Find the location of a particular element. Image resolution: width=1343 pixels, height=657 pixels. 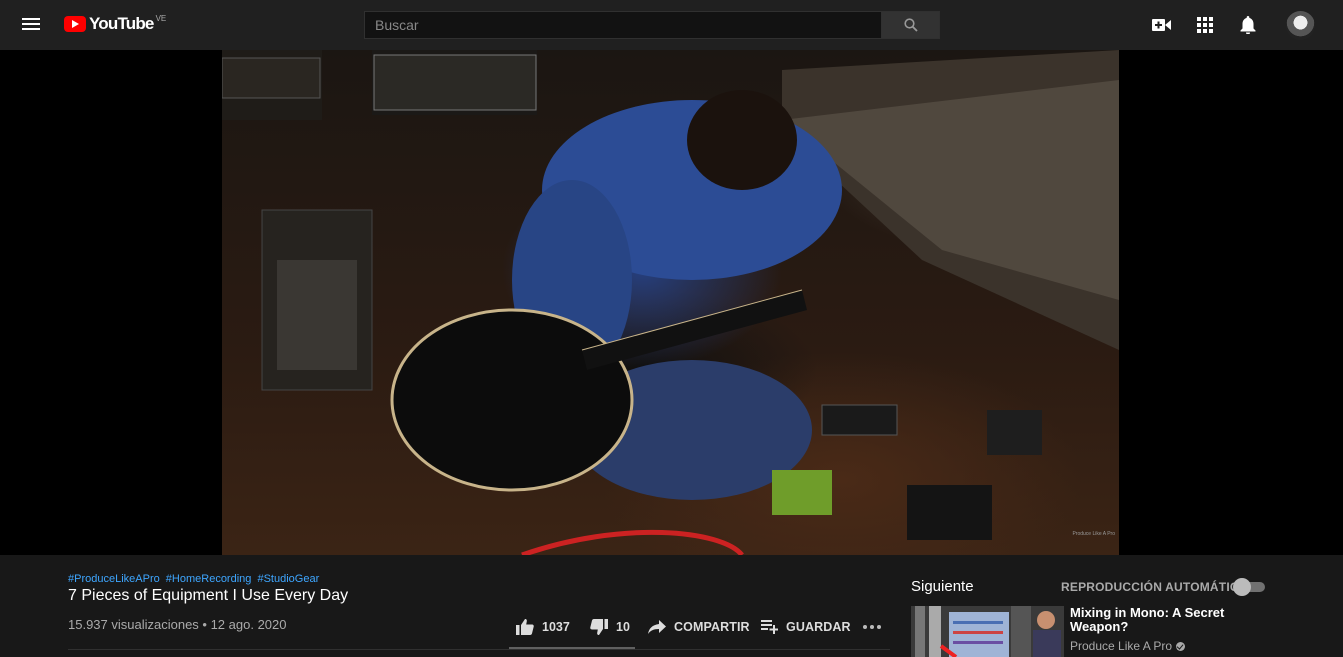

autoplay-toggle is located at coordinates (1249, 587).